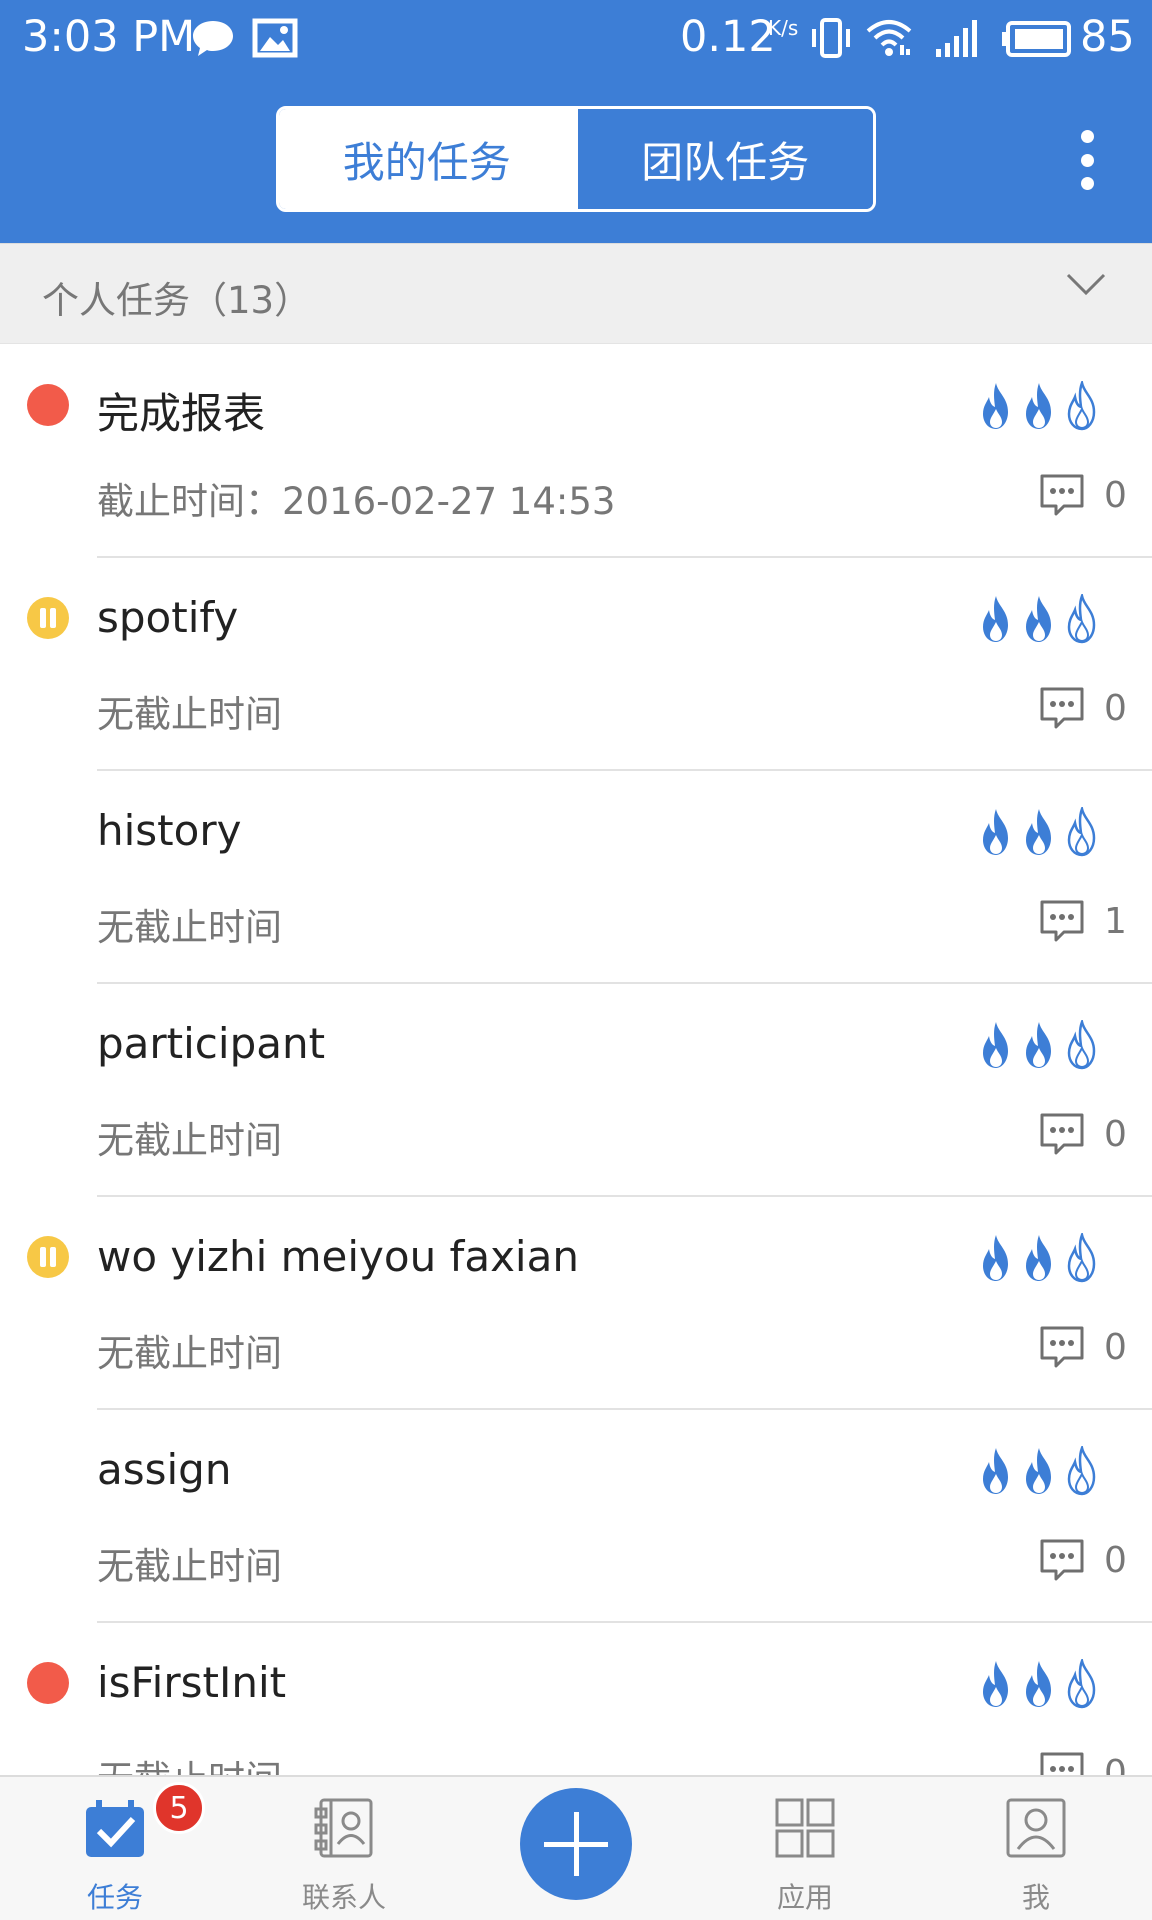  I want to click on task-title: wo yizhi meiyou faxian, so click(338, 1256).